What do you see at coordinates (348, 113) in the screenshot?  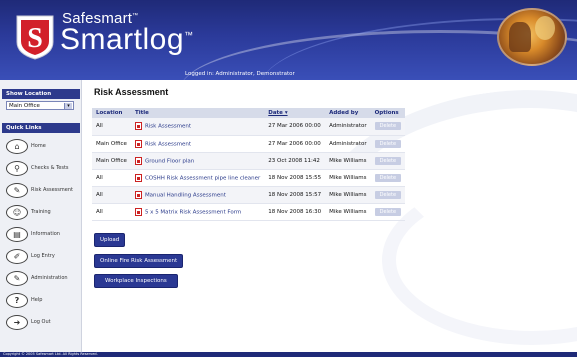 I see `column-added-by: Added by` at bounding box center [348, 113].